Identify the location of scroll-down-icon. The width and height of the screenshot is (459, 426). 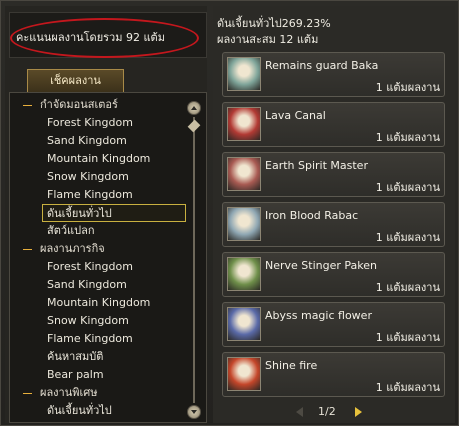
(194, 412).